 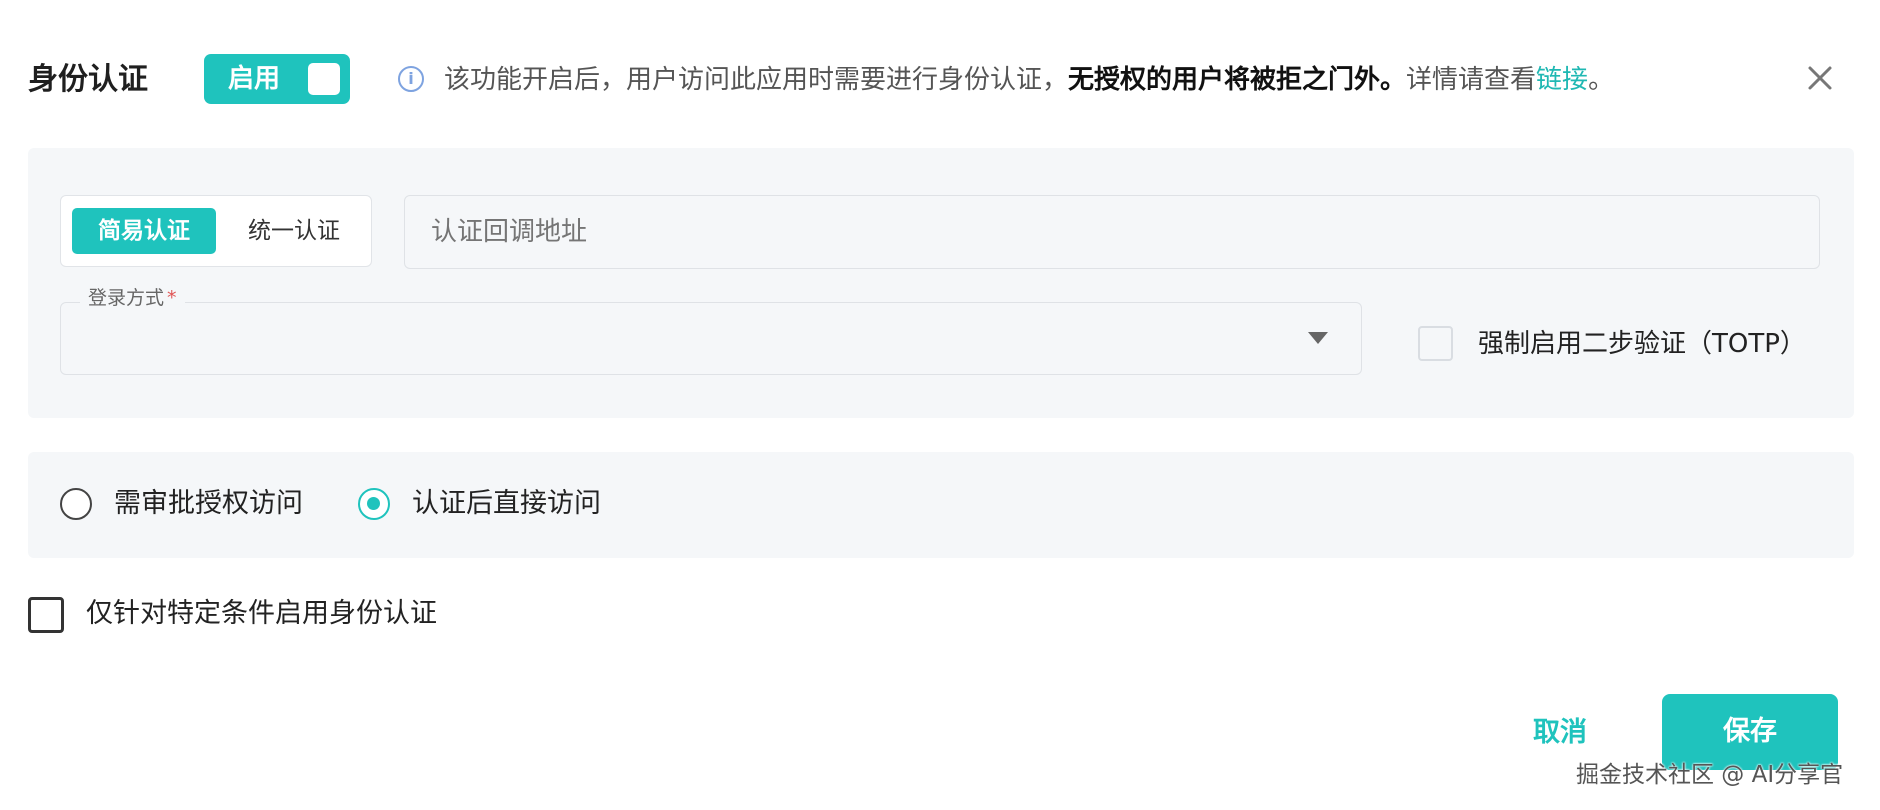 I want to click on page-title: 身份认证, so click(x=88, y=79).